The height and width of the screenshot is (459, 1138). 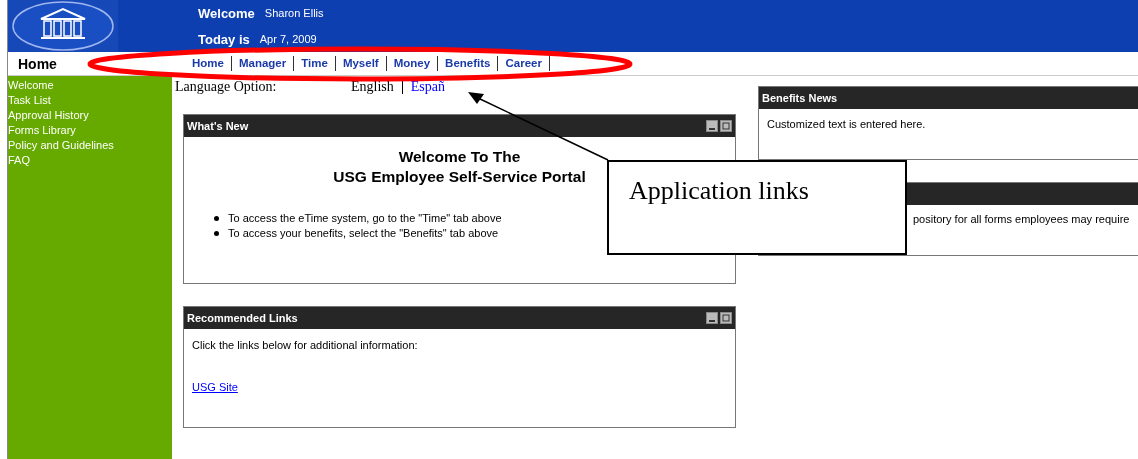 I want to click on panel-title: What's New, so click(x=218, y=126).